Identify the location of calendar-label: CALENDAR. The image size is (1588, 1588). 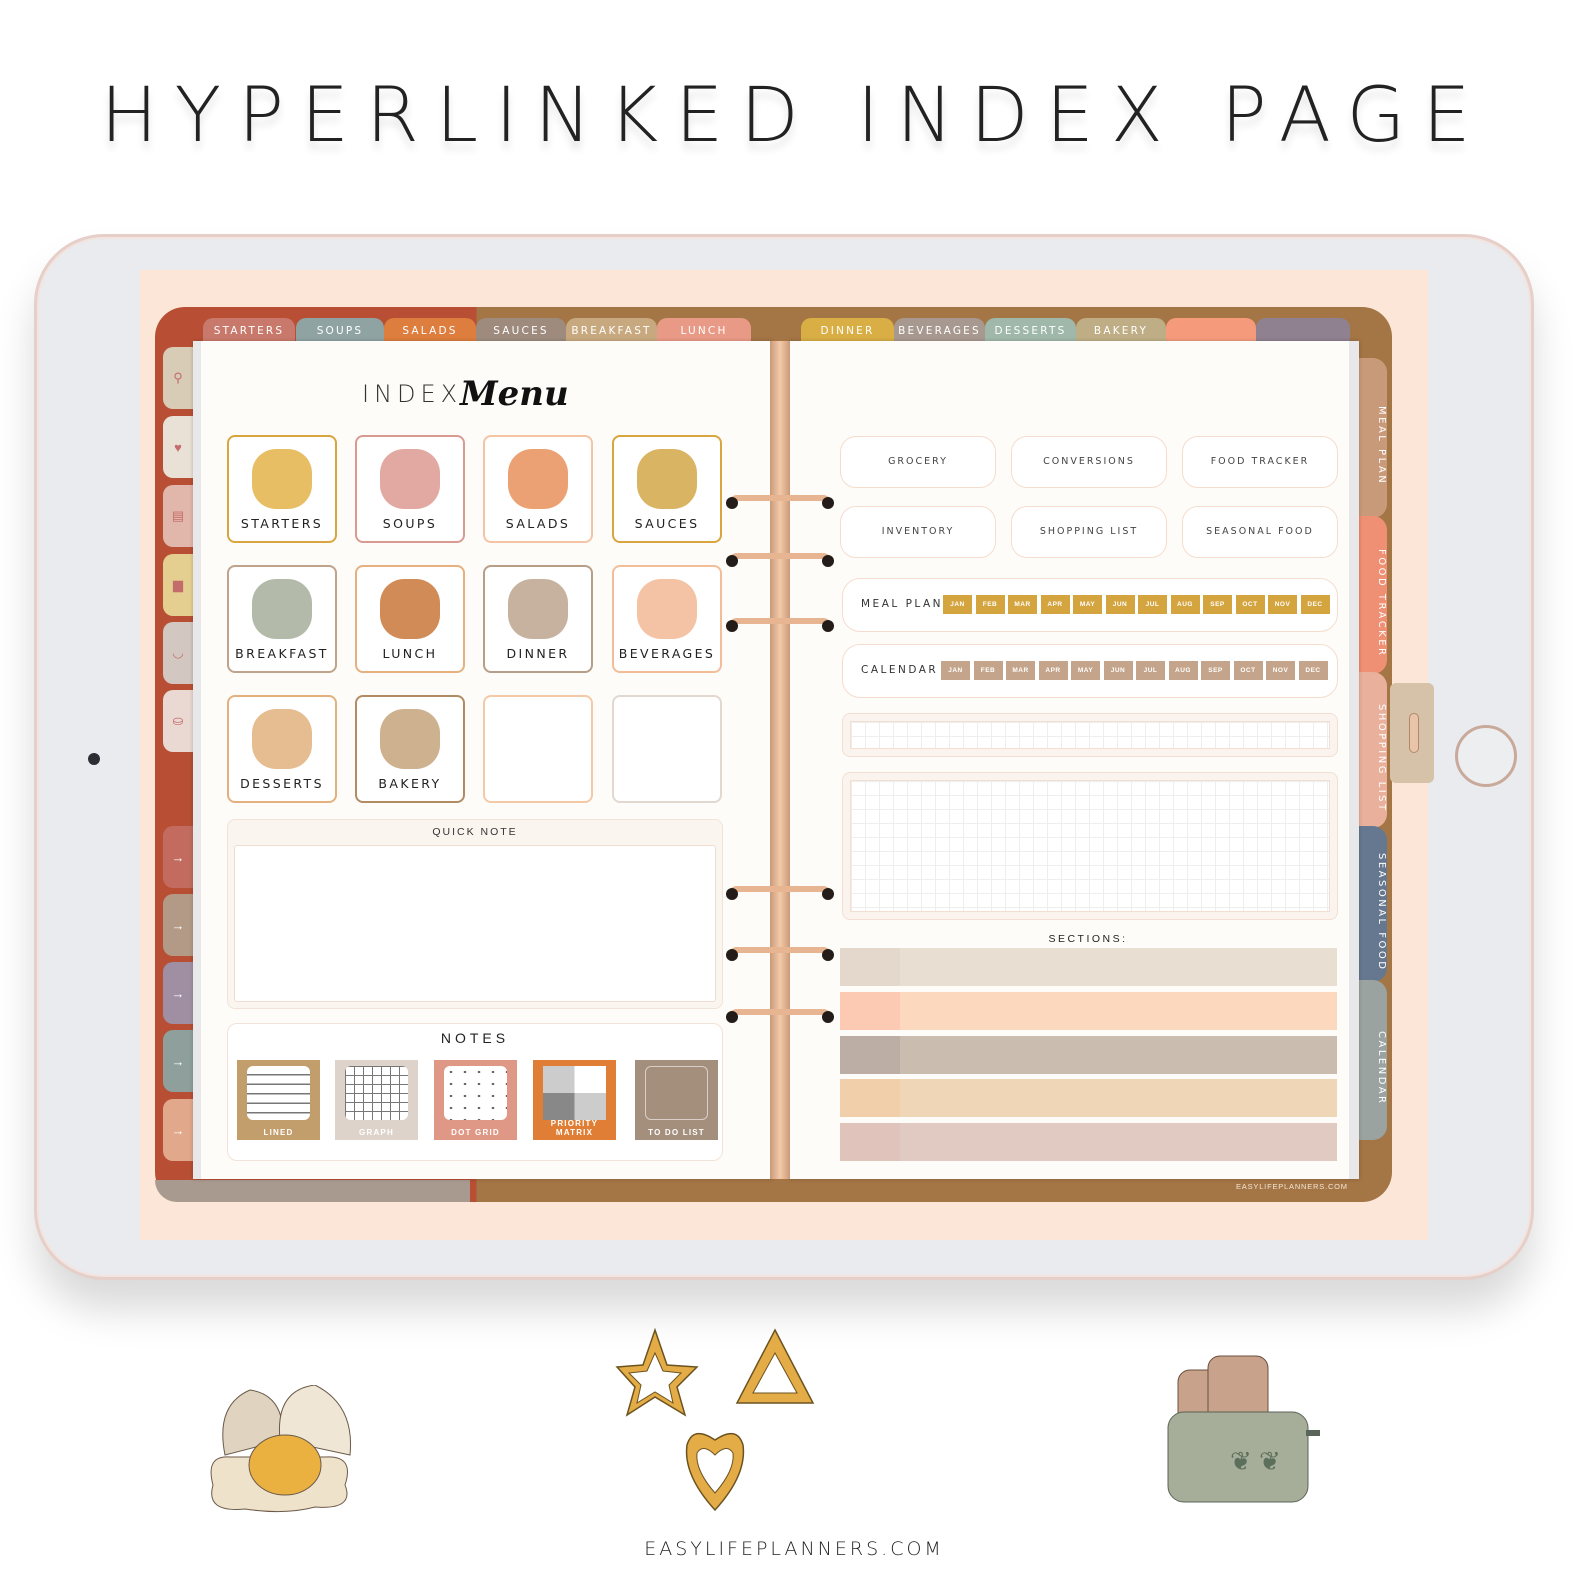
(900, 670).